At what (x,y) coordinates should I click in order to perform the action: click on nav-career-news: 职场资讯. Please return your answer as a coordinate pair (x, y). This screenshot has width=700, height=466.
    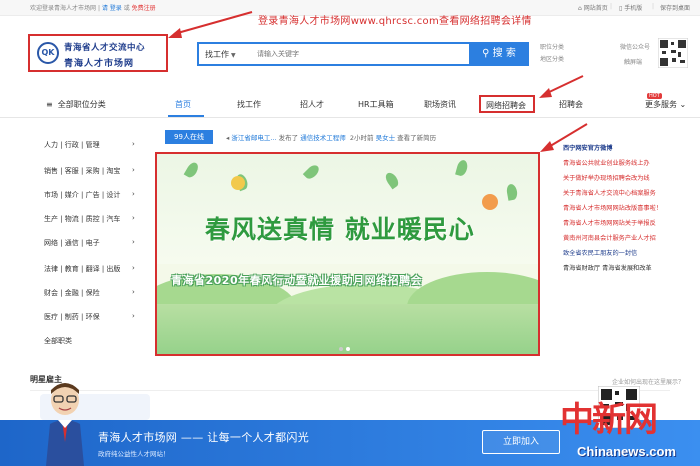
    Looking at the image, I should click on (440, 104).